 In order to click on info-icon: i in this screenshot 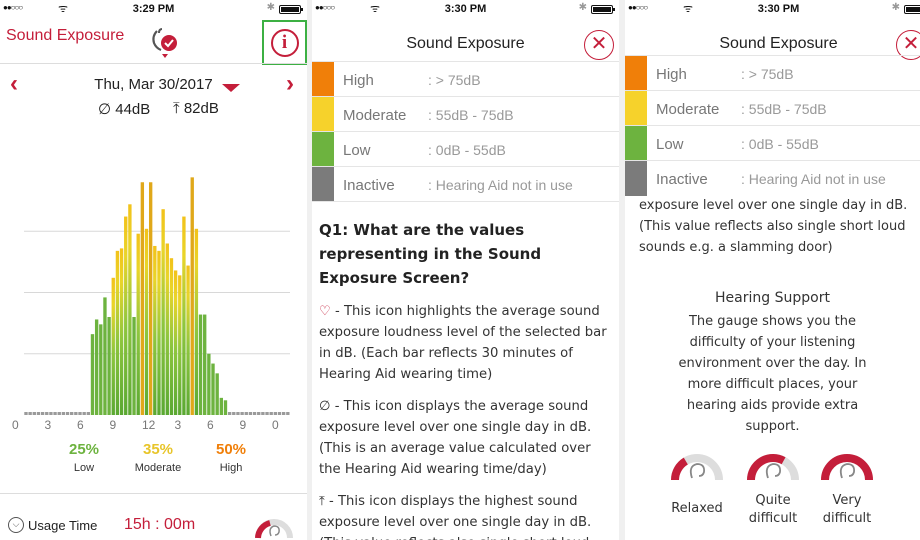, I will do `click(284, 42)`.